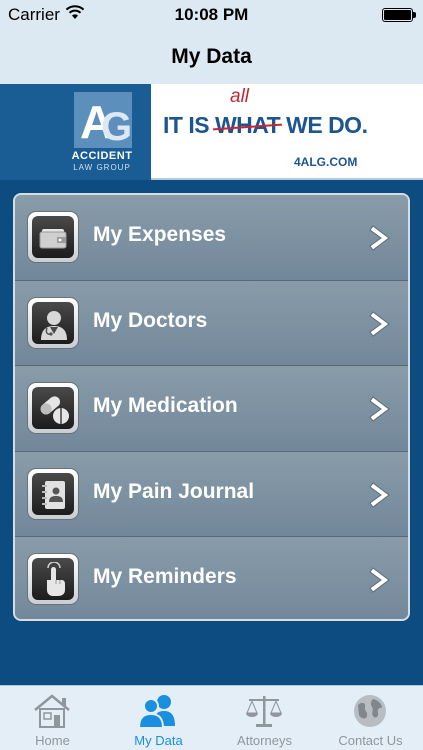  I want to click on battery-icon, so click(397, 15).